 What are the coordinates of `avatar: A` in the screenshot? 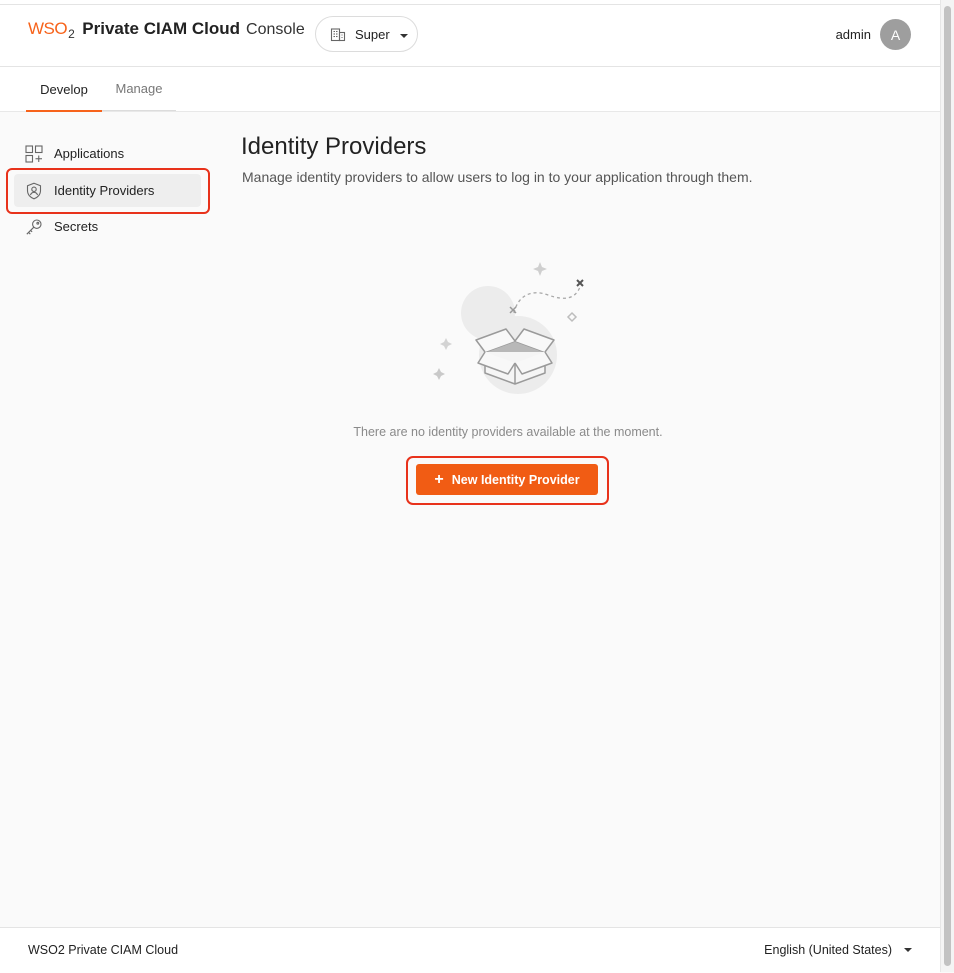 It's located at (895, 34).